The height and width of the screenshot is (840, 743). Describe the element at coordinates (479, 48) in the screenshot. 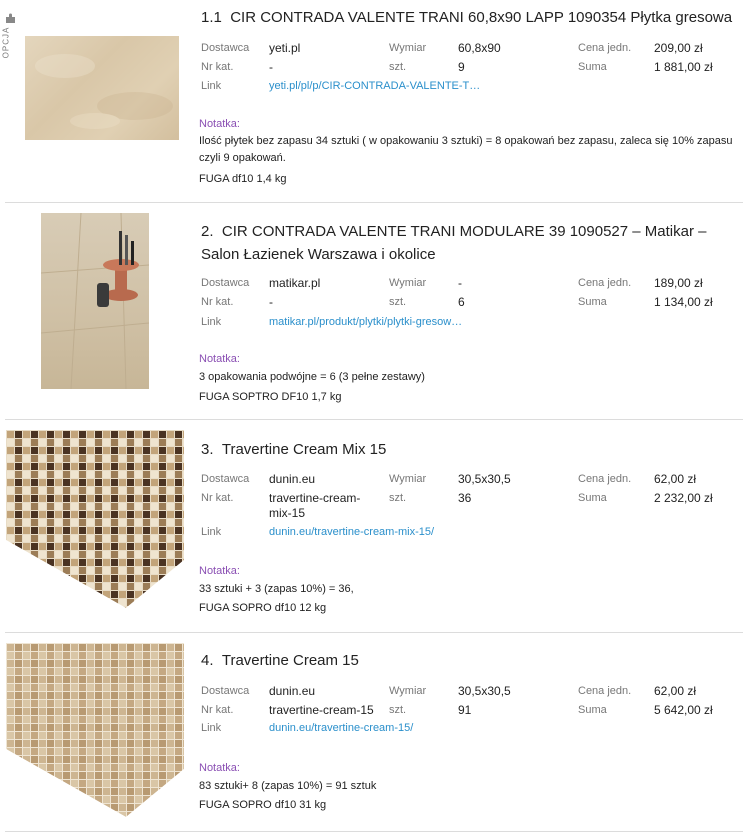

I see `size-value: 60,8x90` at that location.